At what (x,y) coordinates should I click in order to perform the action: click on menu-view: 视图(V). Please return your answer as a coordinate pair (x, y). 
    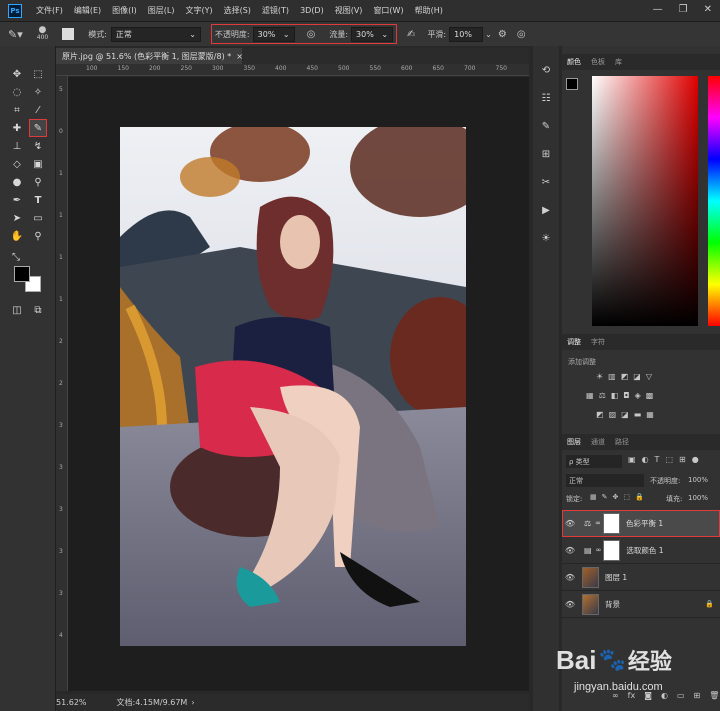
    Looking at the image, I should click on (349, 10).